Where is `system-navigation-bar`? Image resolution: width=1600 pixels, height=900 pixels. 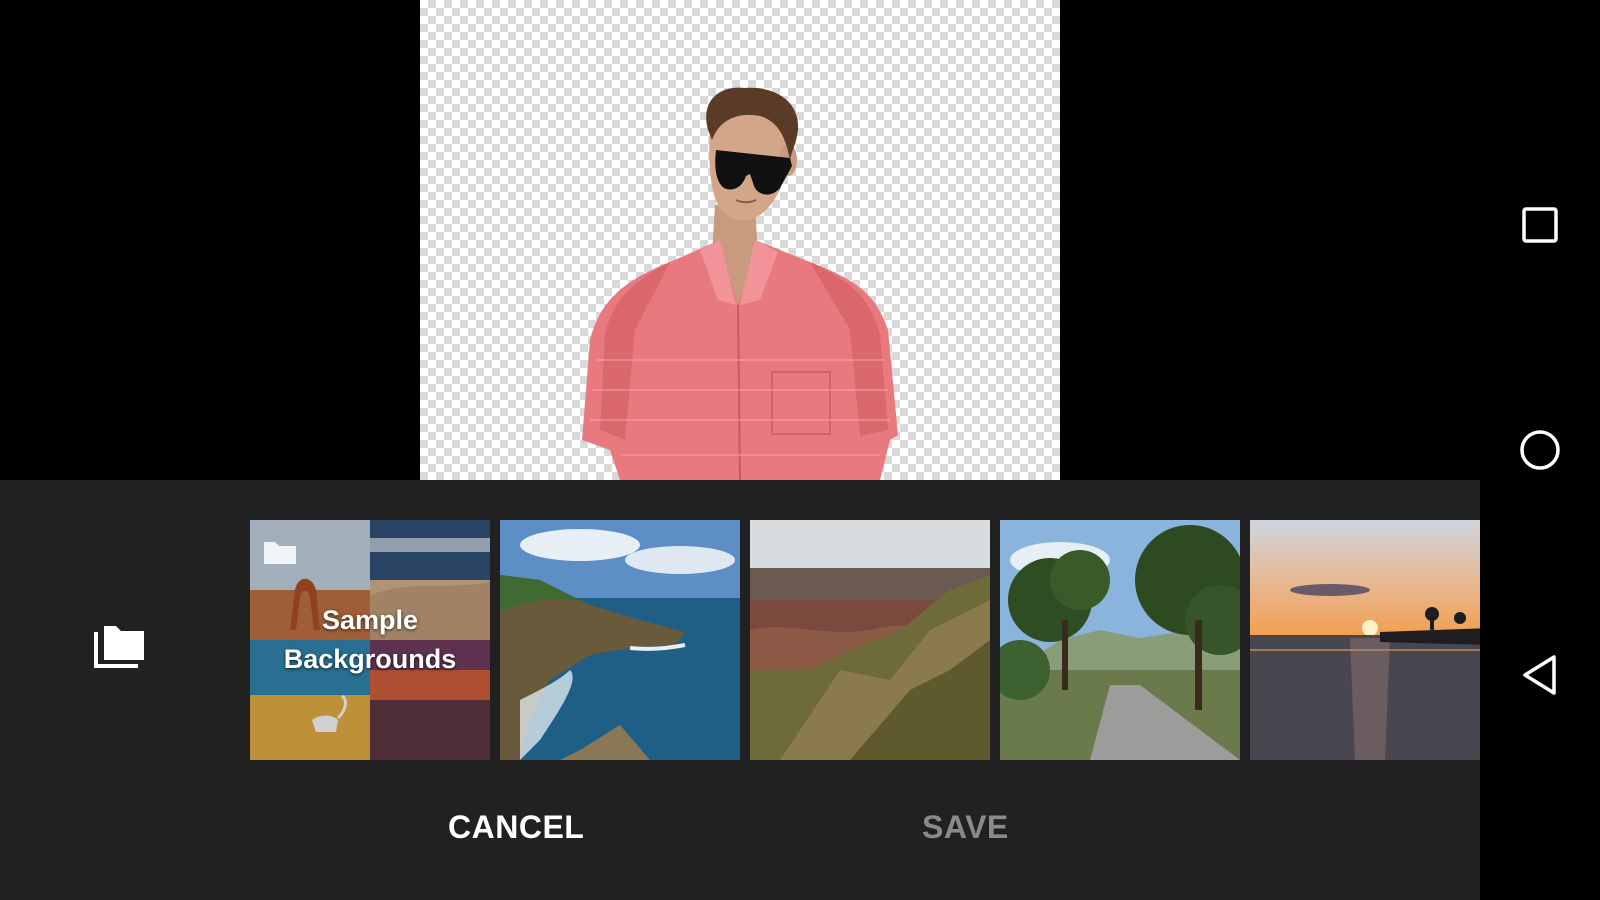
system-navigation-bar is located at coordinates (1540, 450).